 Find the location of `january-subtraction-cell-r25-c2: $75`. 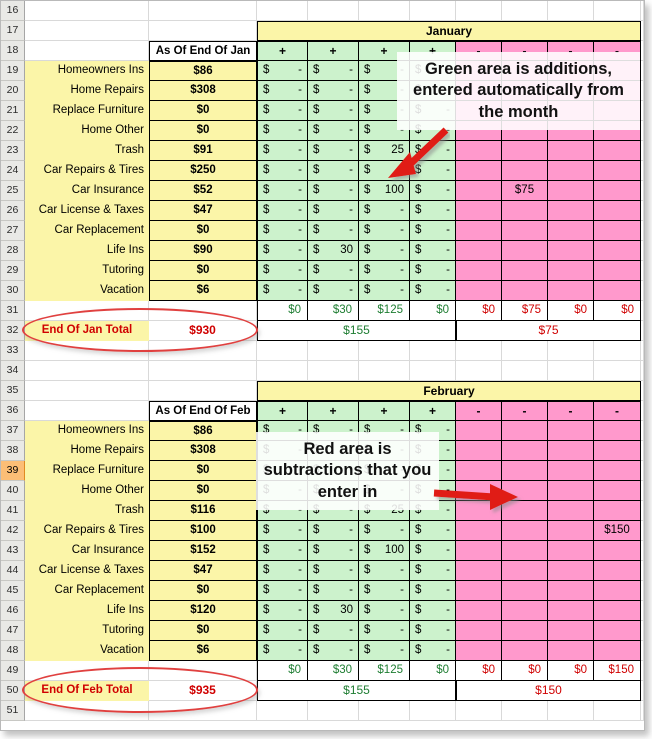

january-subtraction-cell-r25-c2: $75 is located at coordinates (525, 191).